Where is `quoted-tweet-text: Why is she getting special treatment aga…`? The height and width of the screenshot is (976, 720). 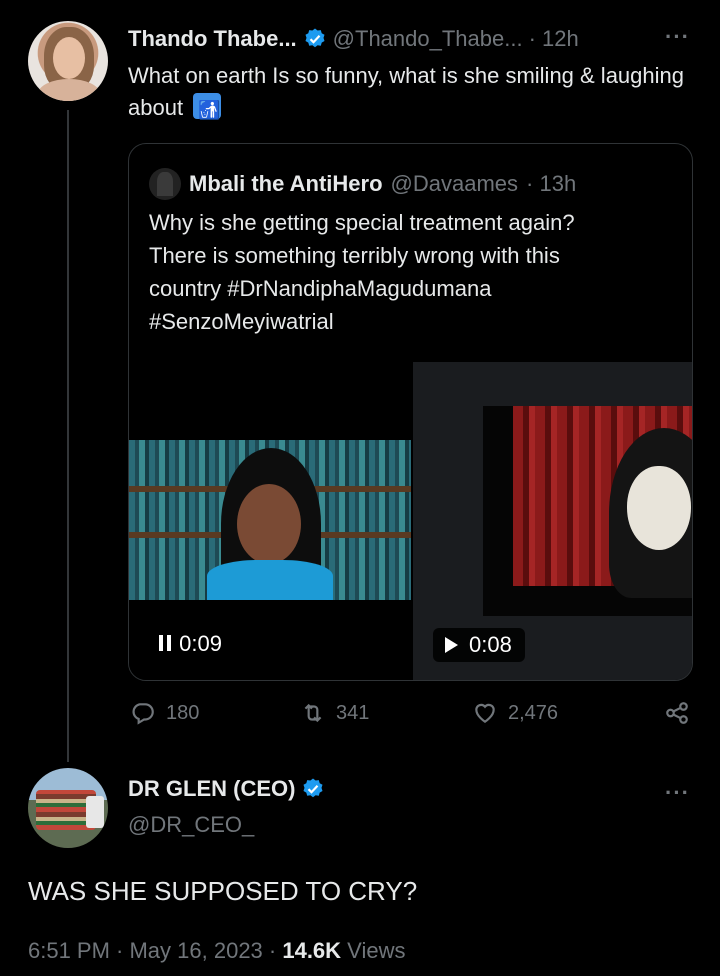
quoted-tweet-text: Why is she getting special treatment aga… is located at coordinates (414, 272).